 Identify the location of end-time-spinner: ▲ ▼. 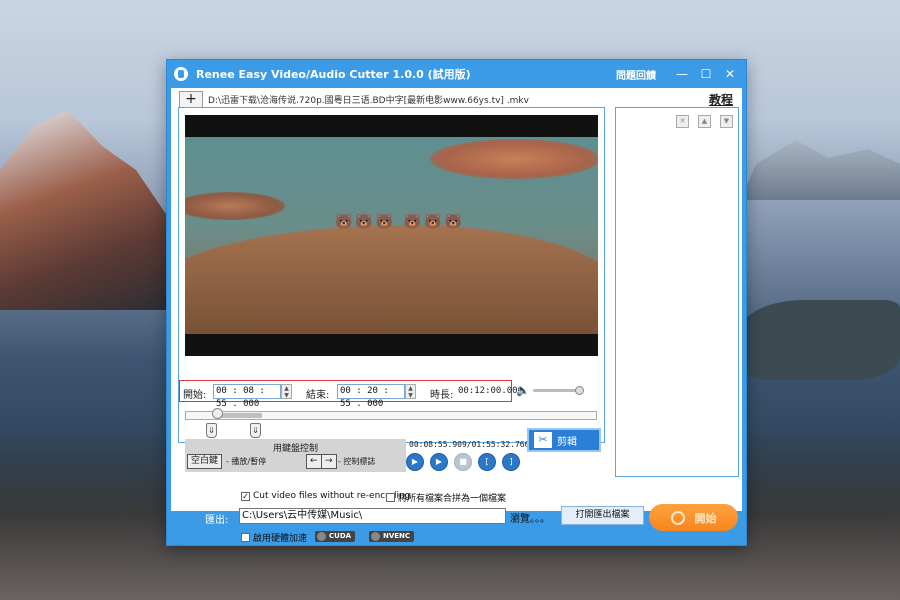
(410, 391).